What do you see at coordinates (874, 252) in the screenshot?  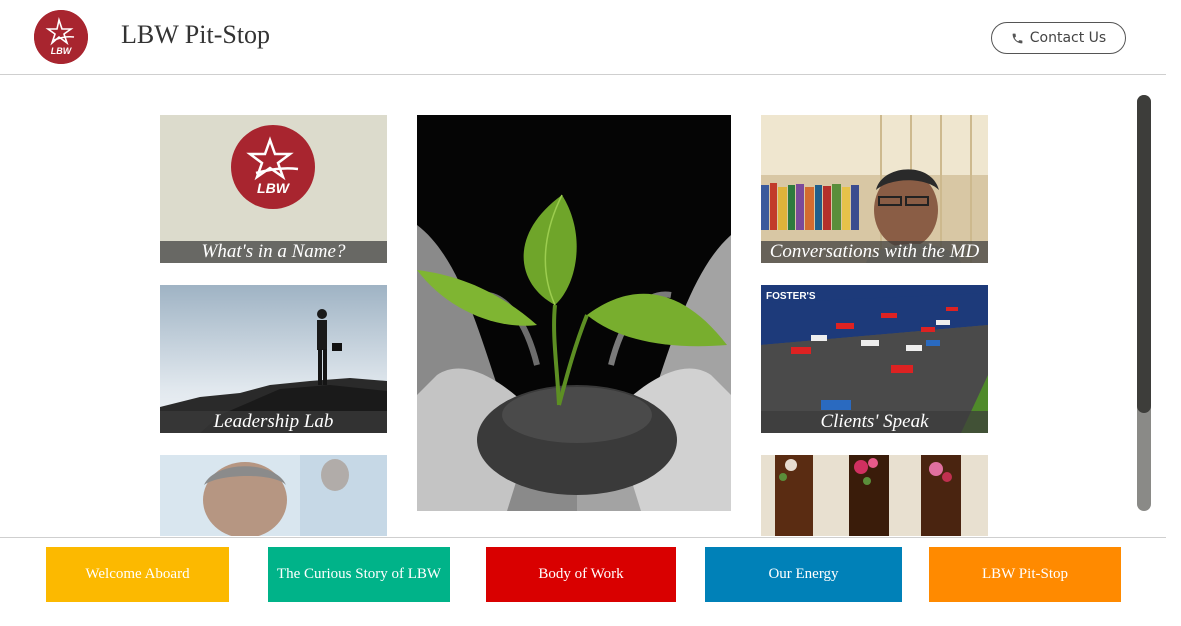 I see `tile-caption: Conversations with the MD` at bounding box center [874, 252].